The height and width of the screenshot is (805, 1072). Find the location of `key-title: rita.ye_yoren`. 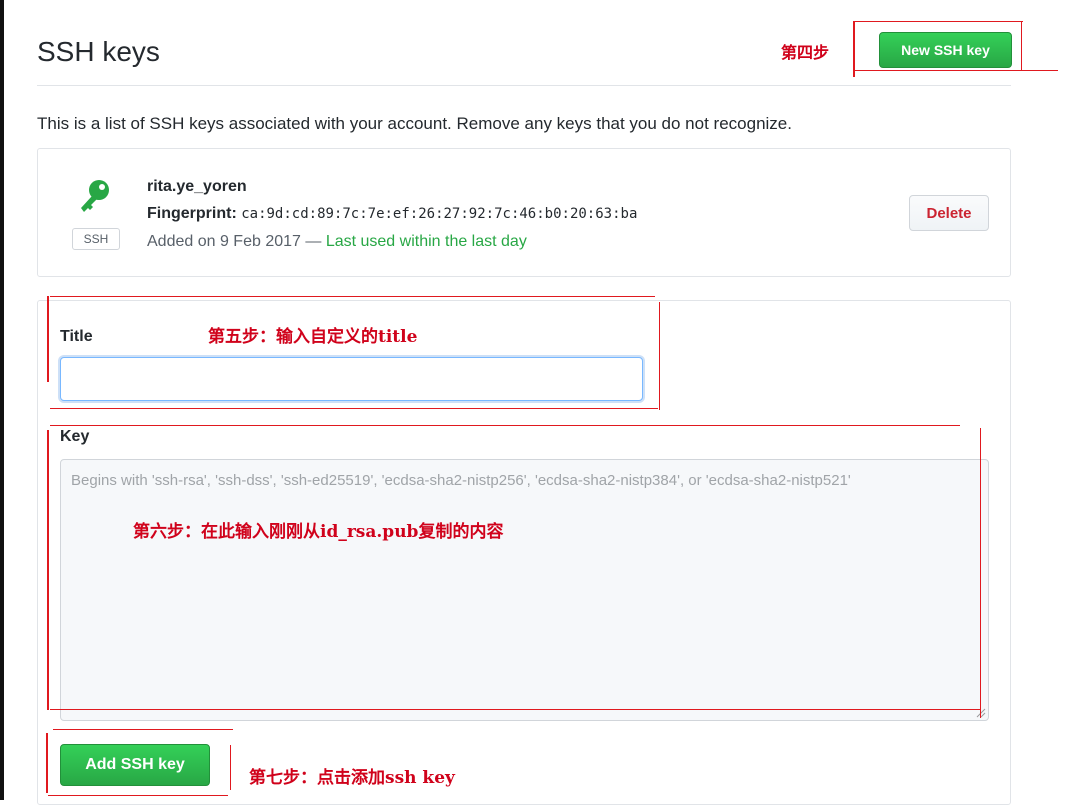

key-title: rita.ye_yoren is located at coordinates (197, 186).